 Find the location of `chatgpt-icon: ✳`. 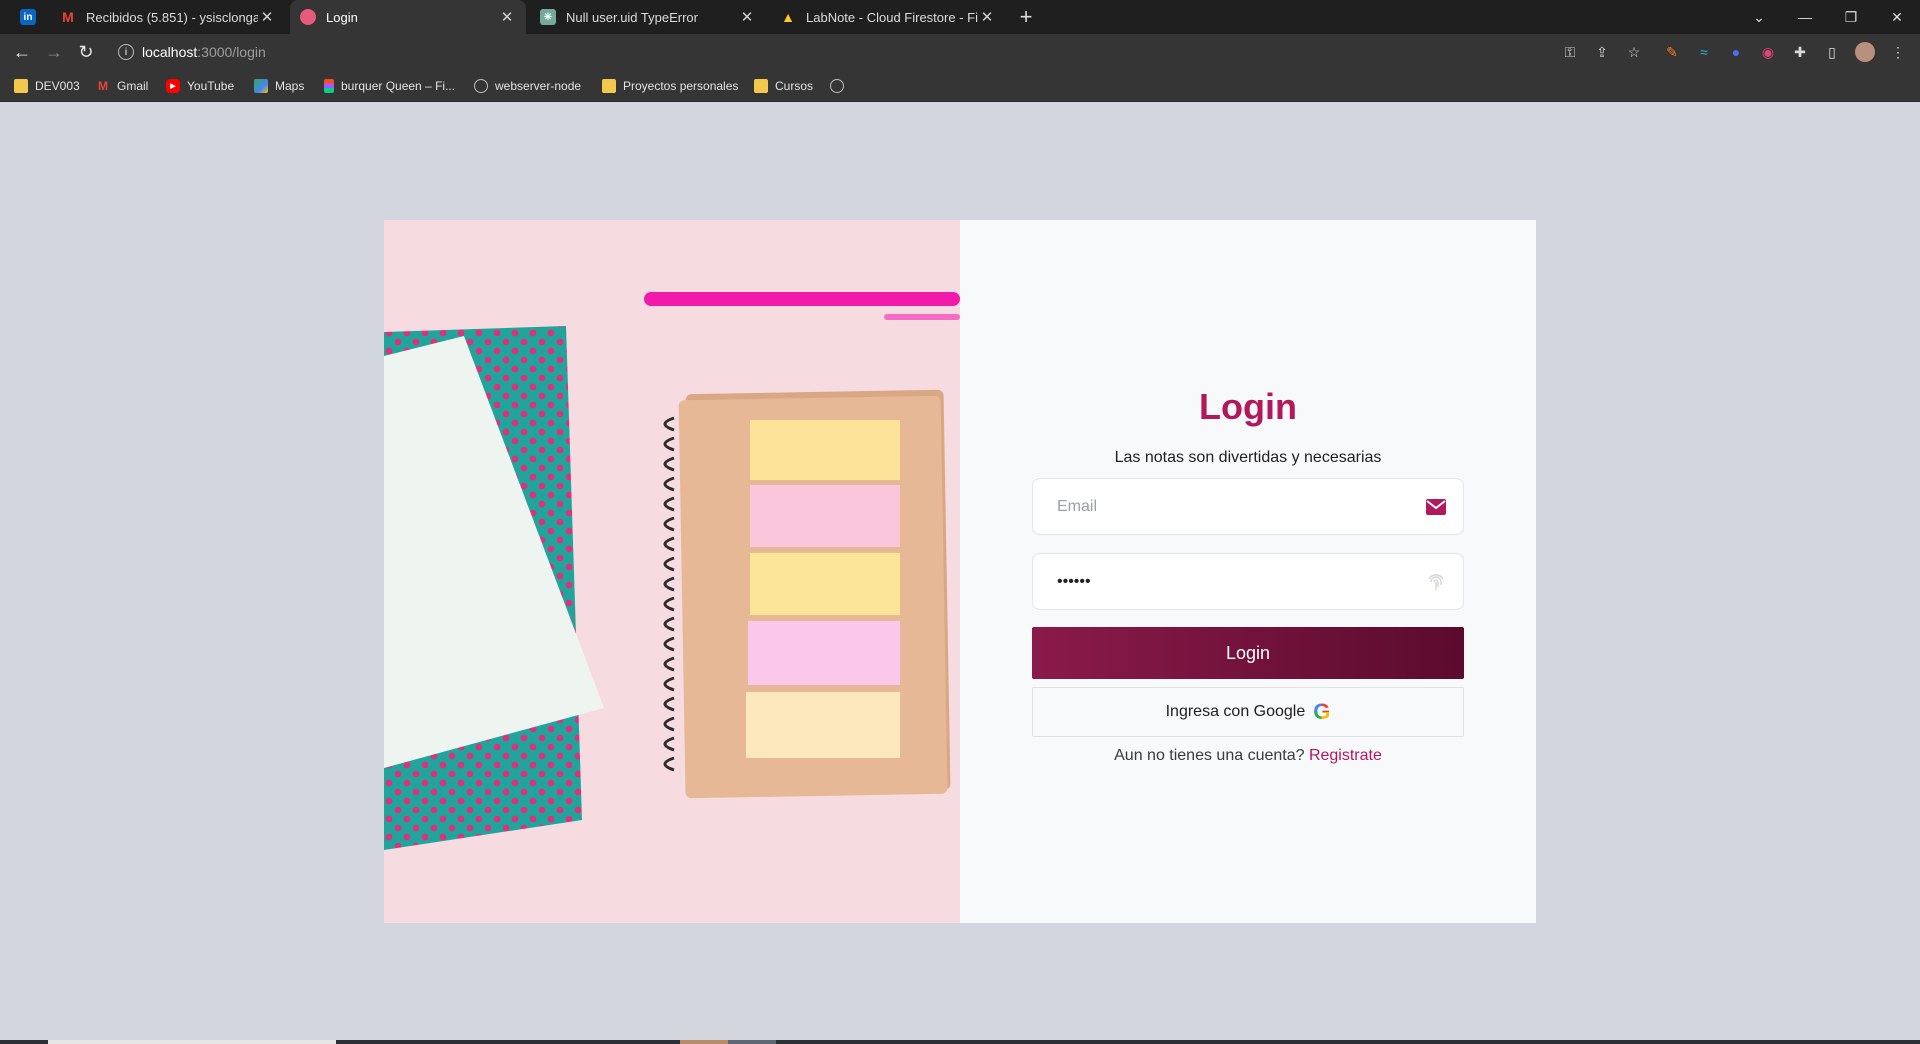

chatgpt-icon: ✳ is located at coordinates (548, 17).